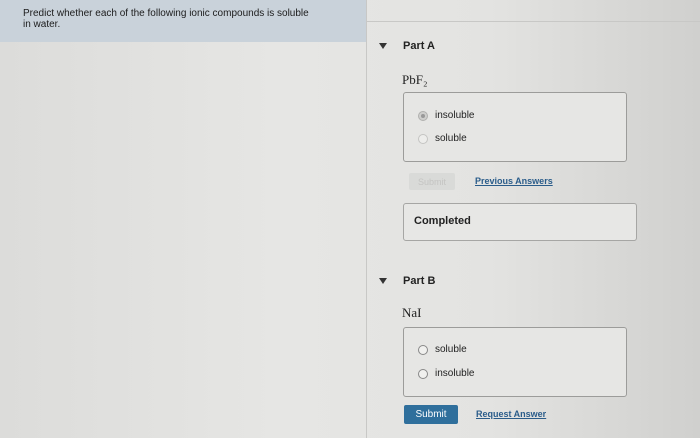  Describe the element at coordinates (515, 362) in the screenshot. I see `part-b-options: soluble insoluble` at that location.